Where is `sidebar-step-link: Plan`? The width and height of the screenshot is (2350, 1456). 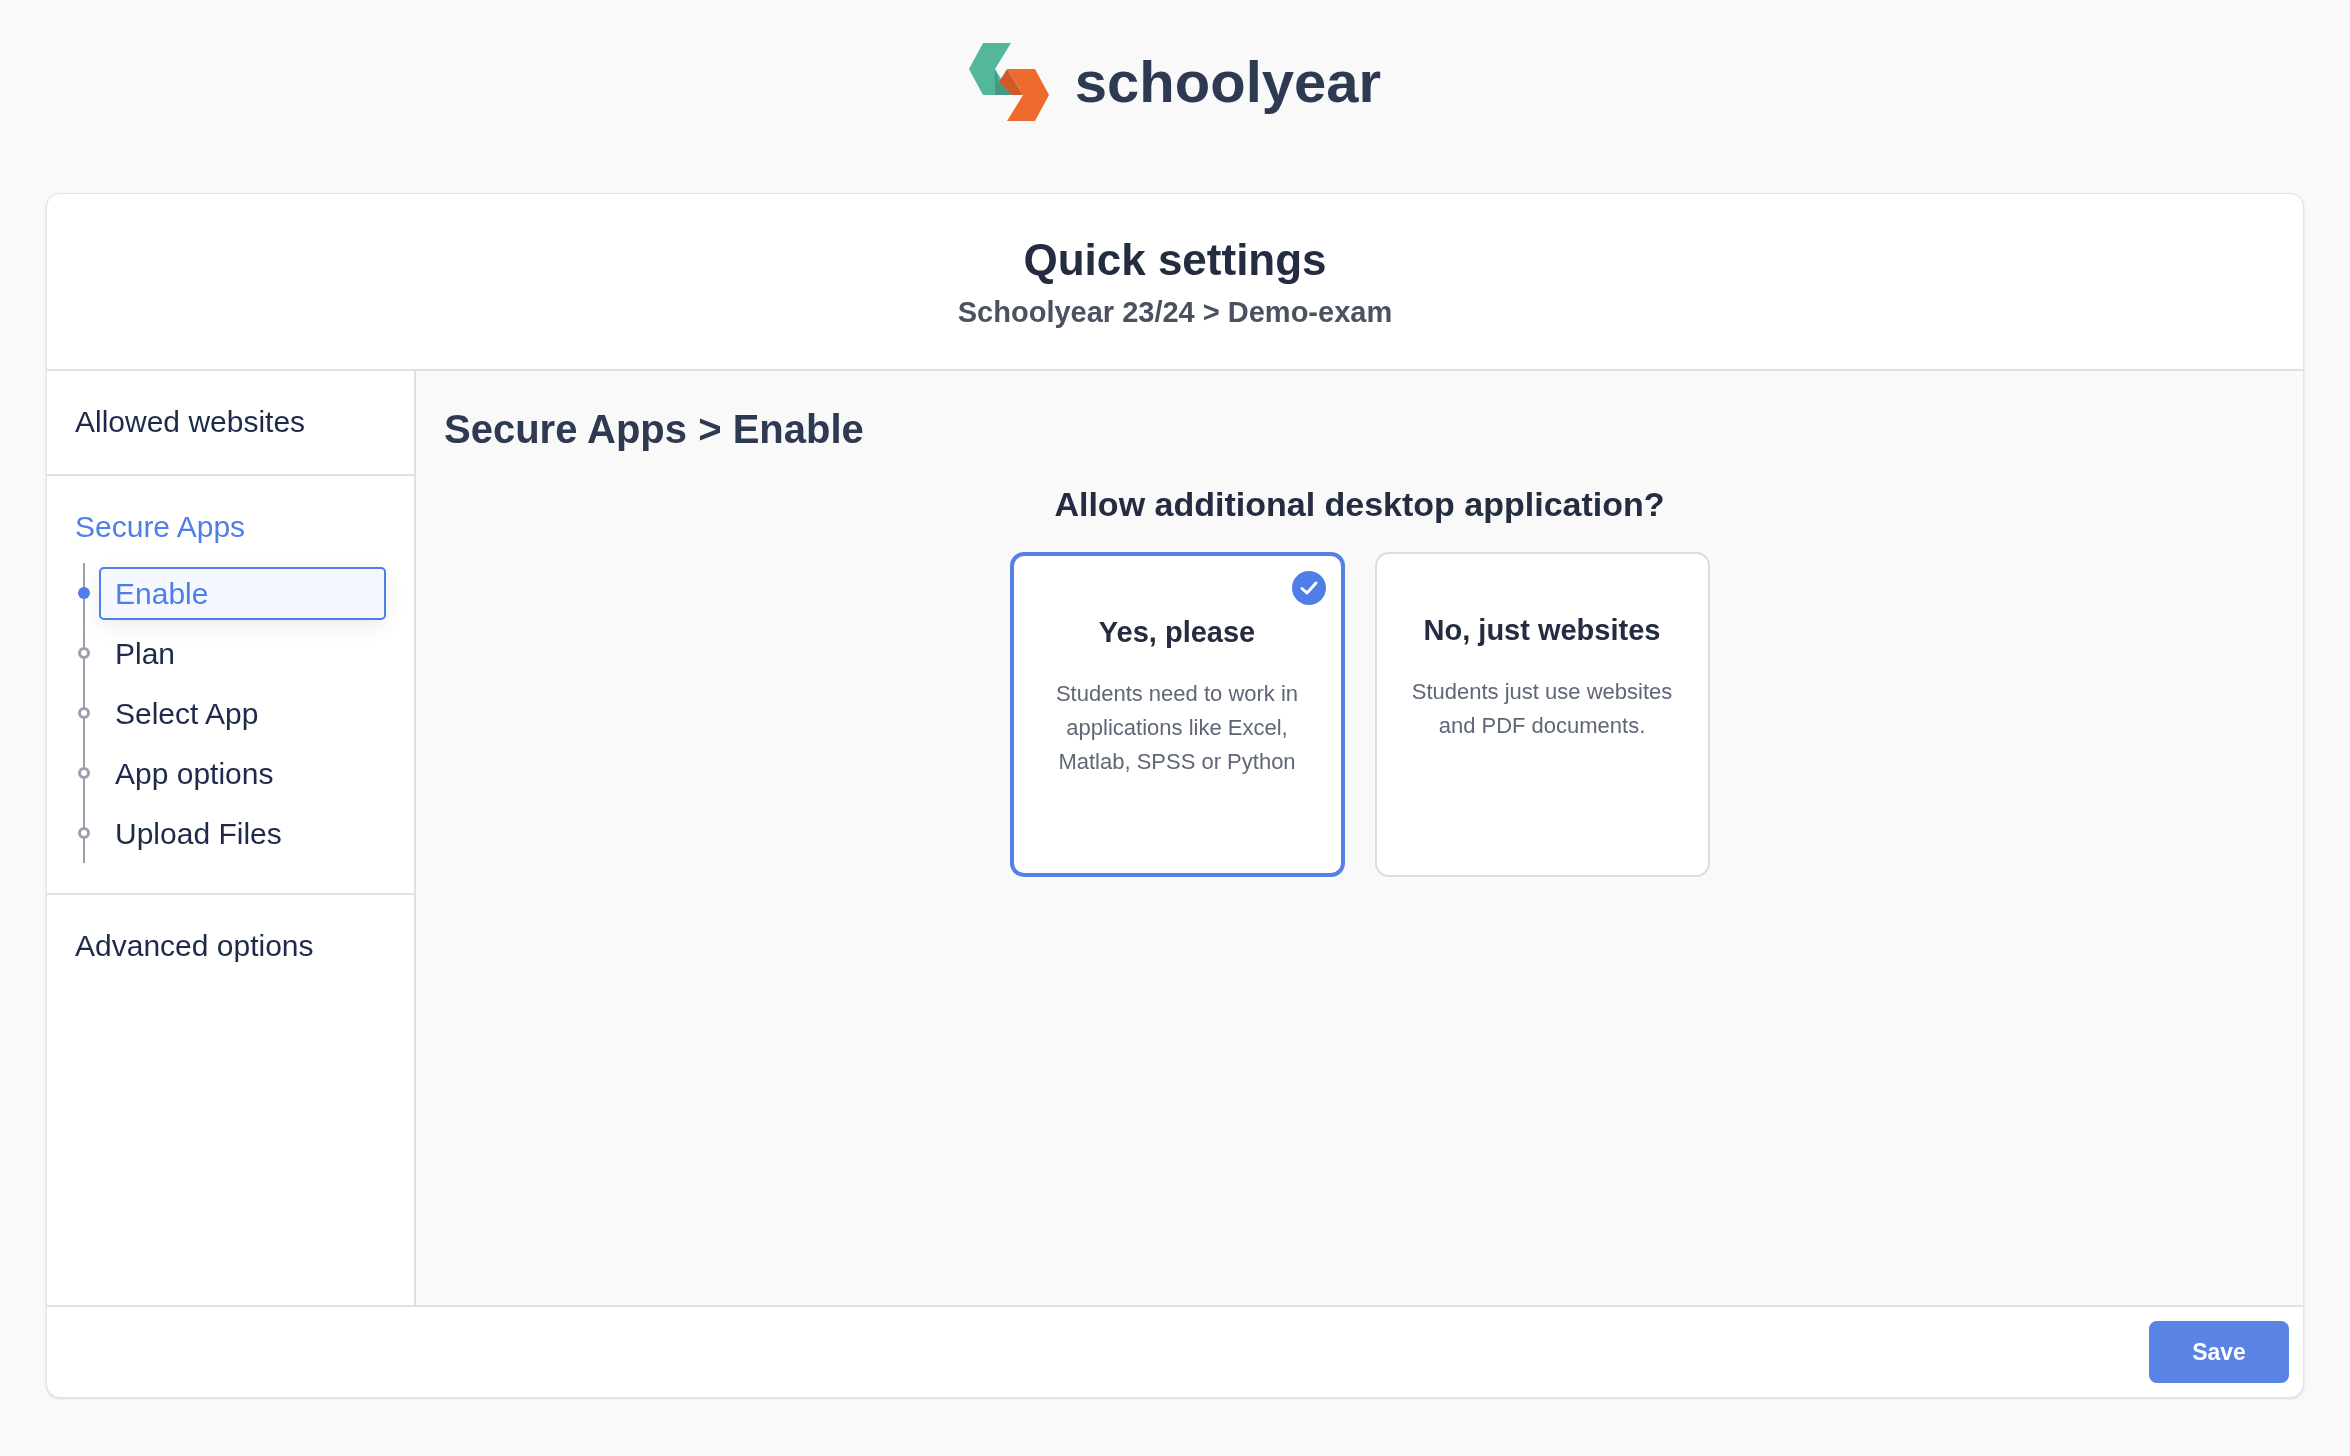
sidebar-step-link: Plan is located at coordinates (242, 653).